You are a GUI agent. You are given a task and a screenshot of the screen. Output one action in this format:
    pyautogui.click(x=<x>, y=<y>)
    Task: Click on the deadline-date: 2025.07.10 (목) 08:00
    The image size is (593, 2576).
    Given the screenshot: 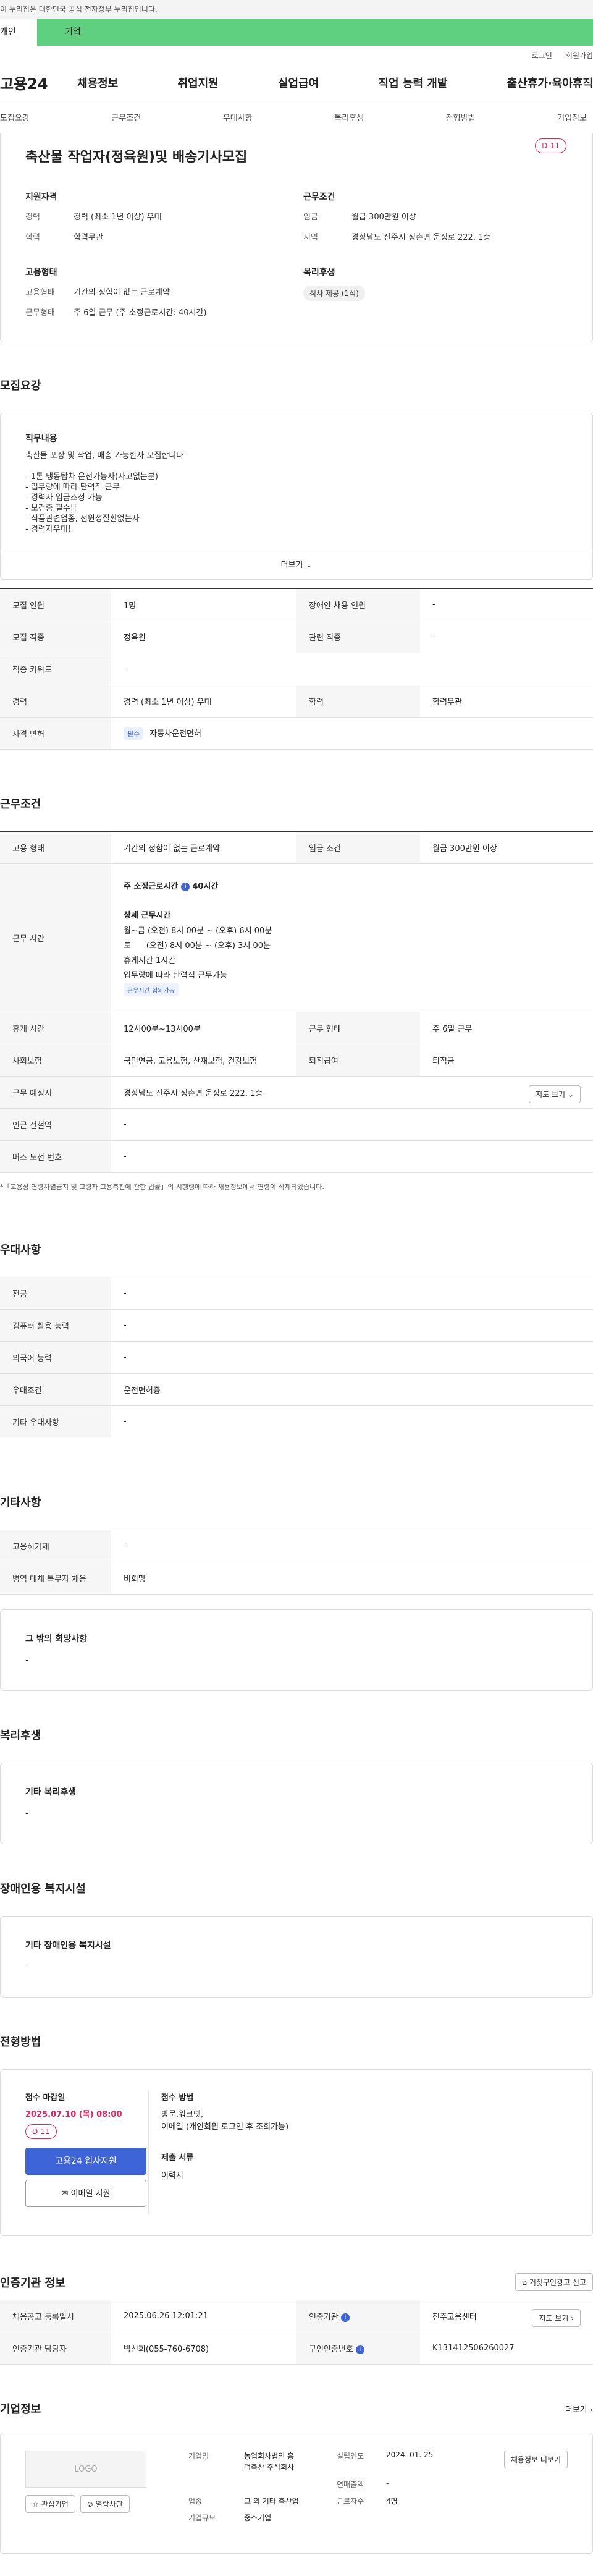 What is the action you would take?
    pyautogui.click(x=73, y=2114)
    